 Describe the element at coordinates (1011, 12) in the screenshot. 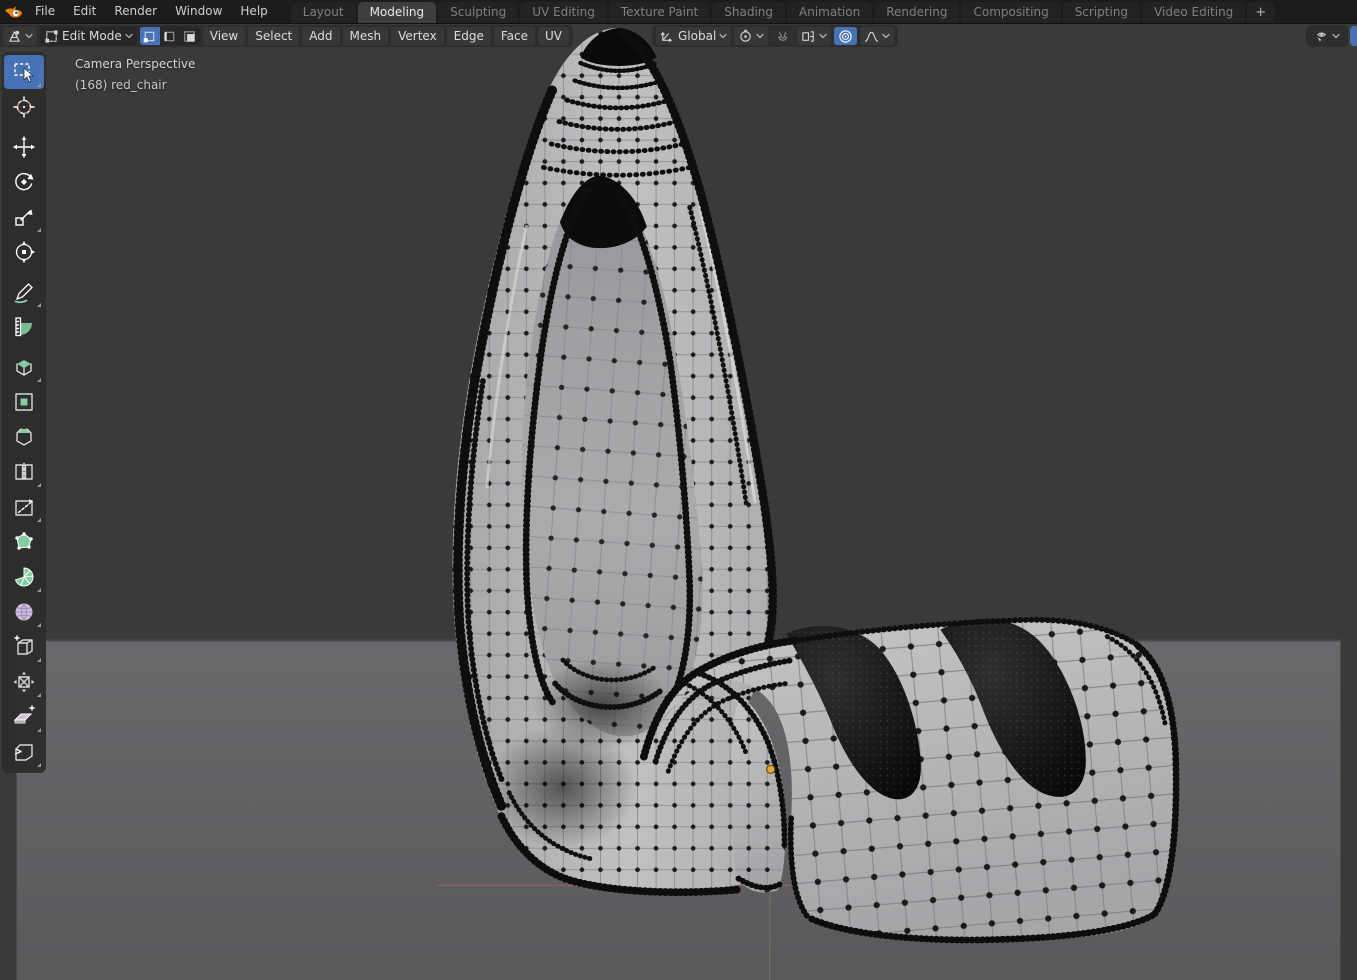

I see `tab-compositing: Compositing` at that location.